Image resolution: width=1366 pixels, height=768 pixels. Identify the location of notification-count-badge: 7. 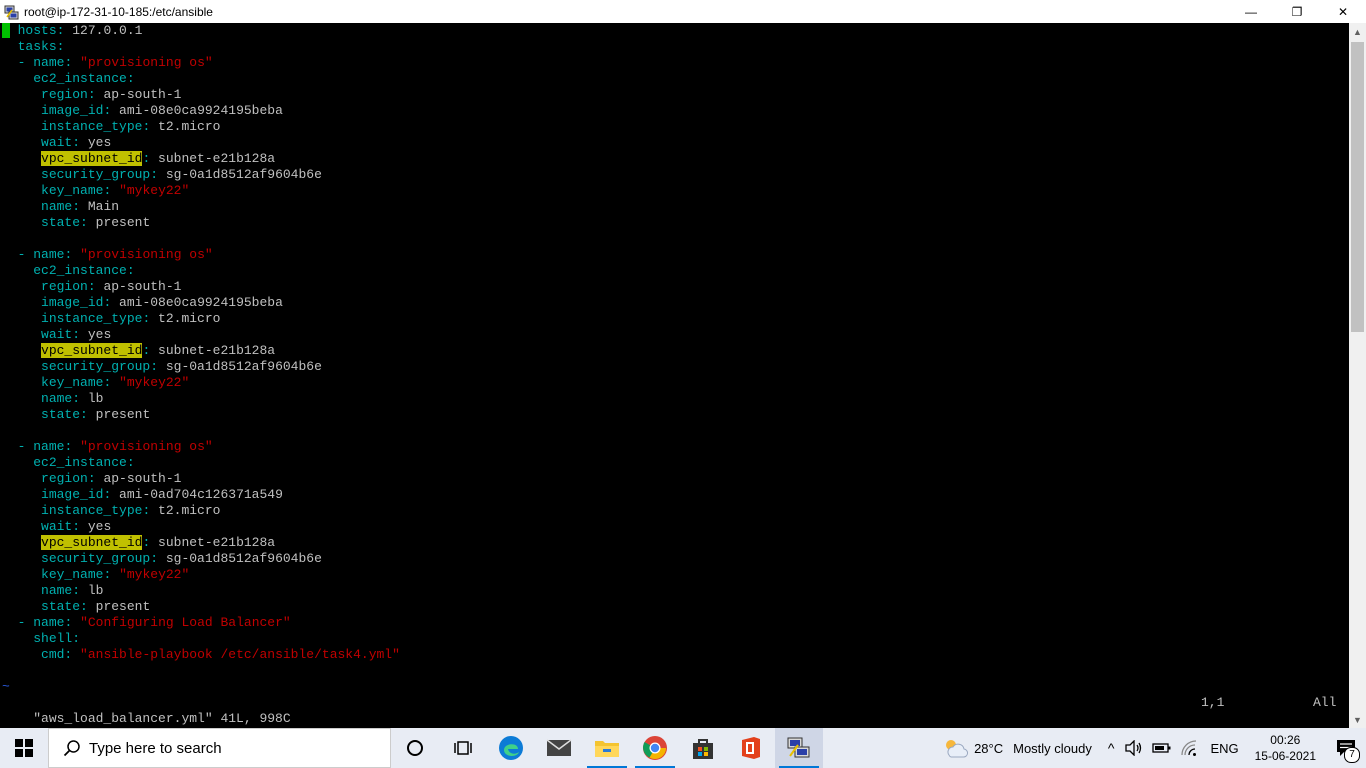
(1352, 755).